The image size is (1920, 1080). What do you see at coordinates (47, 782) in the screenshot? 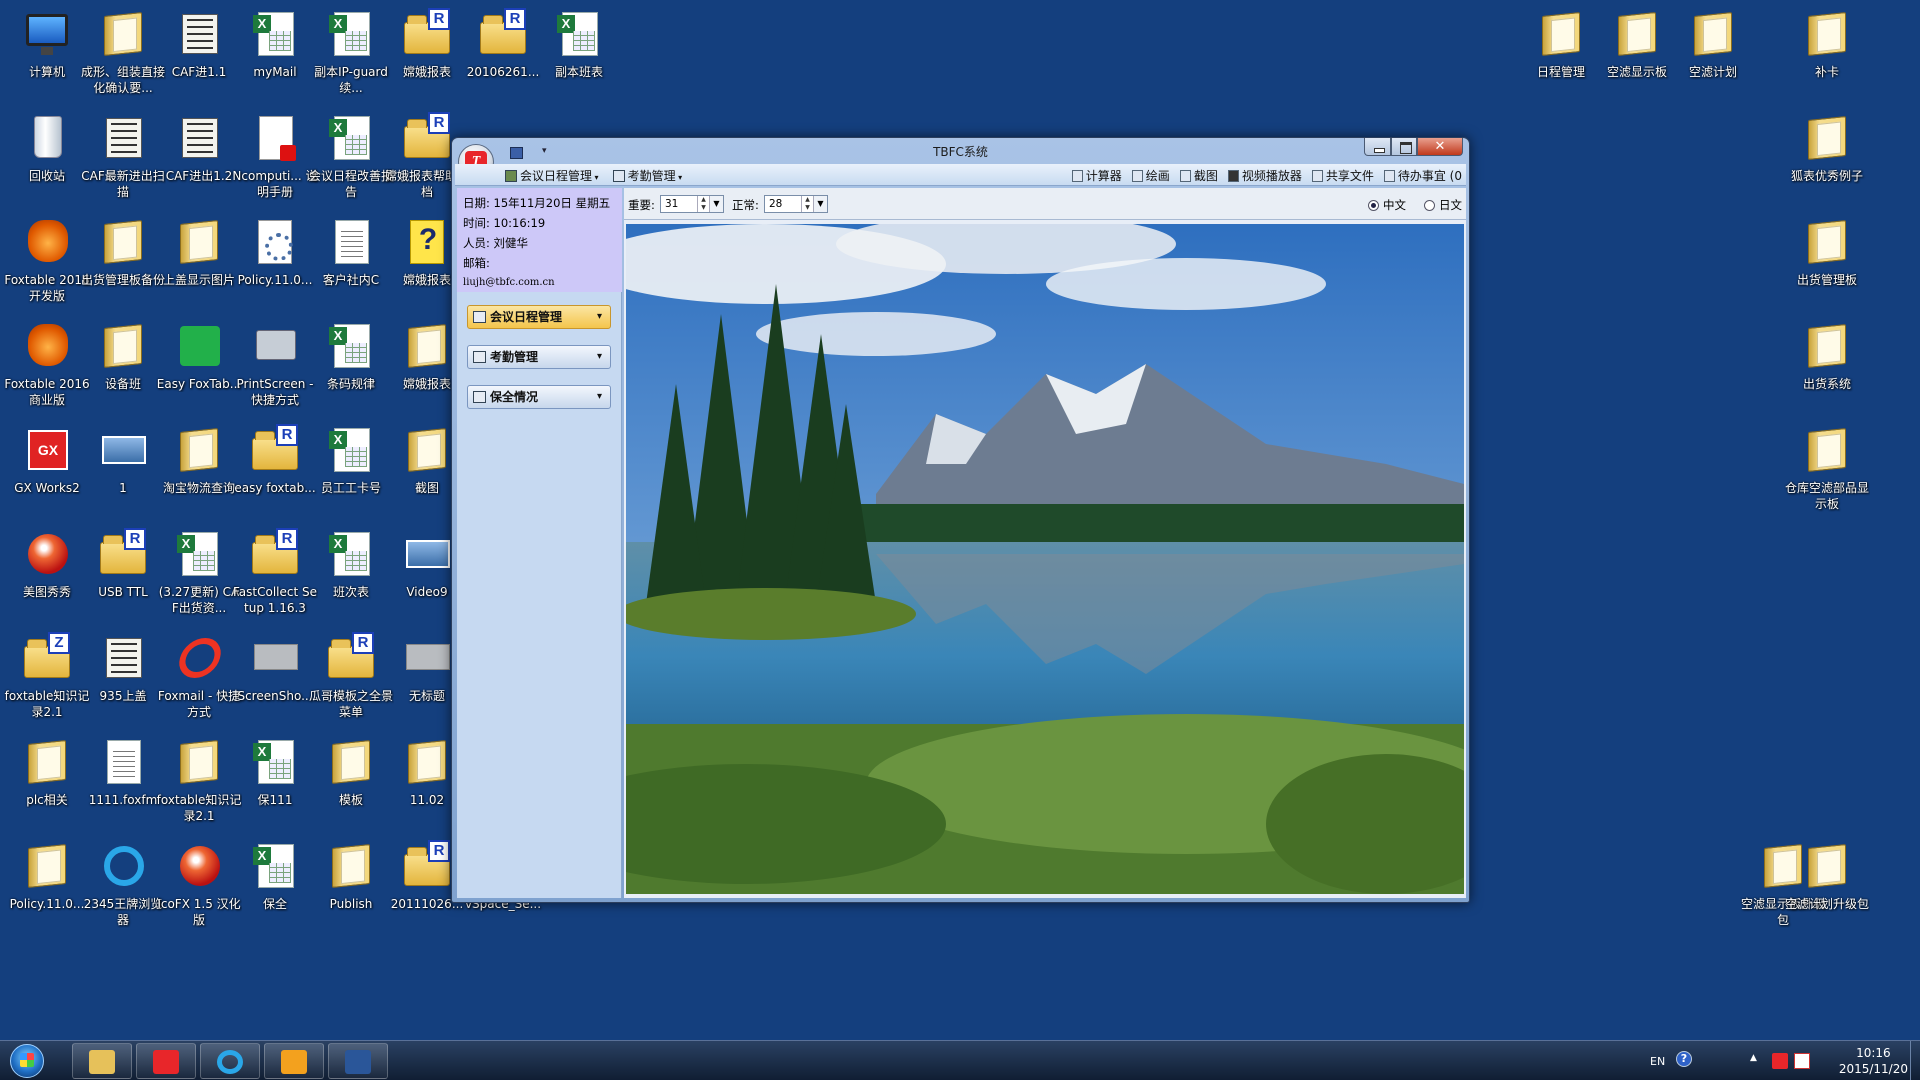
I see `desktop-icon: plc相关` at bounding box center [47, 782].